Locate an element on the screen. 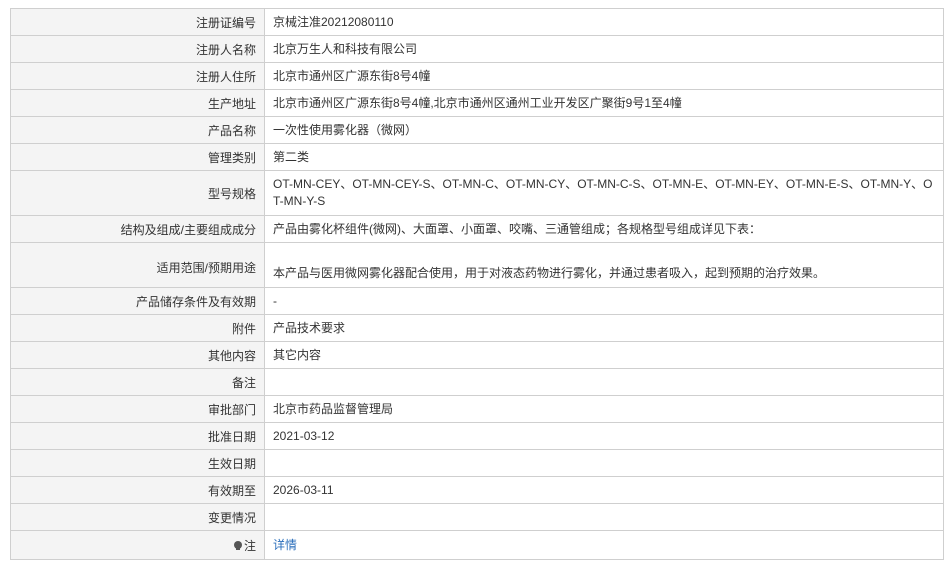  field-value: 一次性使用雾化器（微网） is located at coordinates (345, 129).